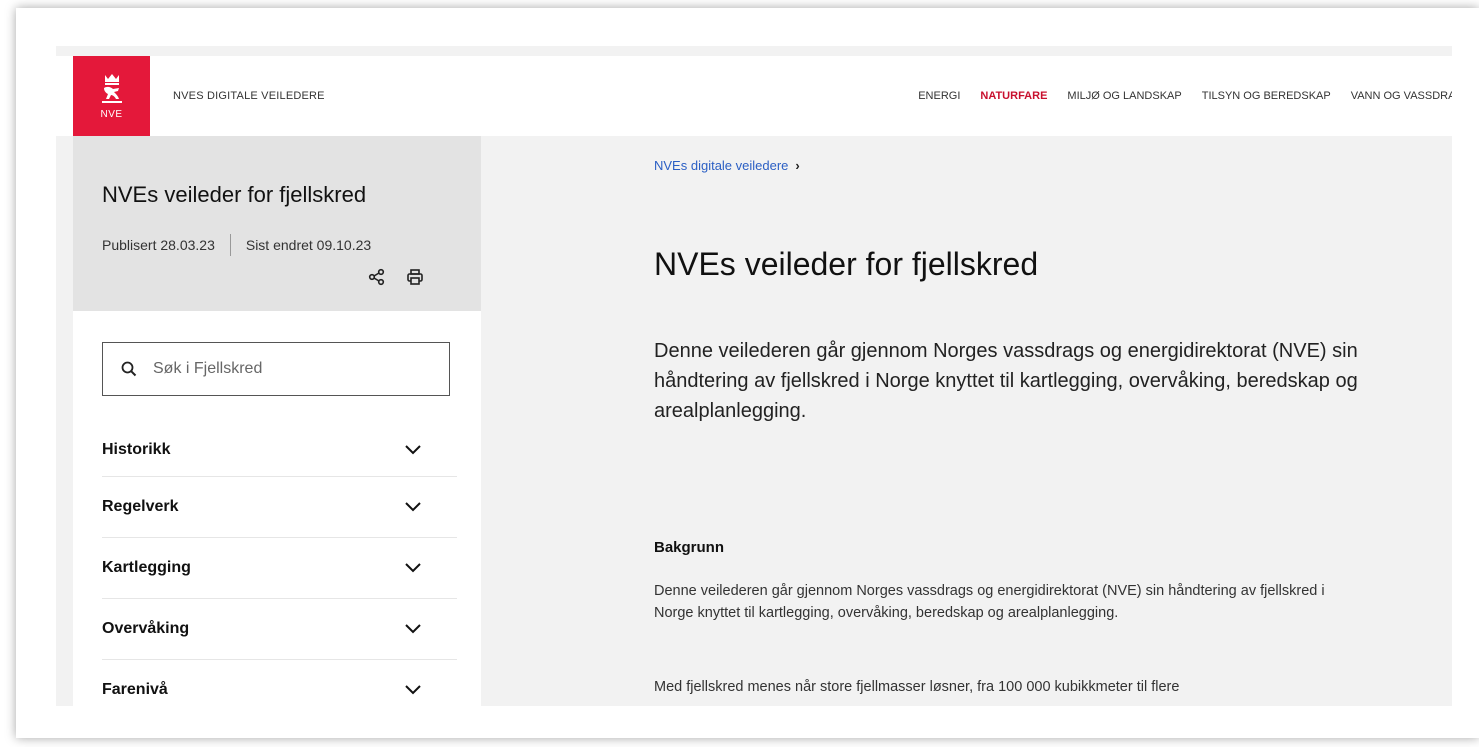 This screenshot has height=747, width=1479. What do you see at coordinates (1401, 96) in the screenshot?
I see `nav-item-vann-og-vassdrag: VANN OG VASSDRAG` at bounding box center [1401, 96].